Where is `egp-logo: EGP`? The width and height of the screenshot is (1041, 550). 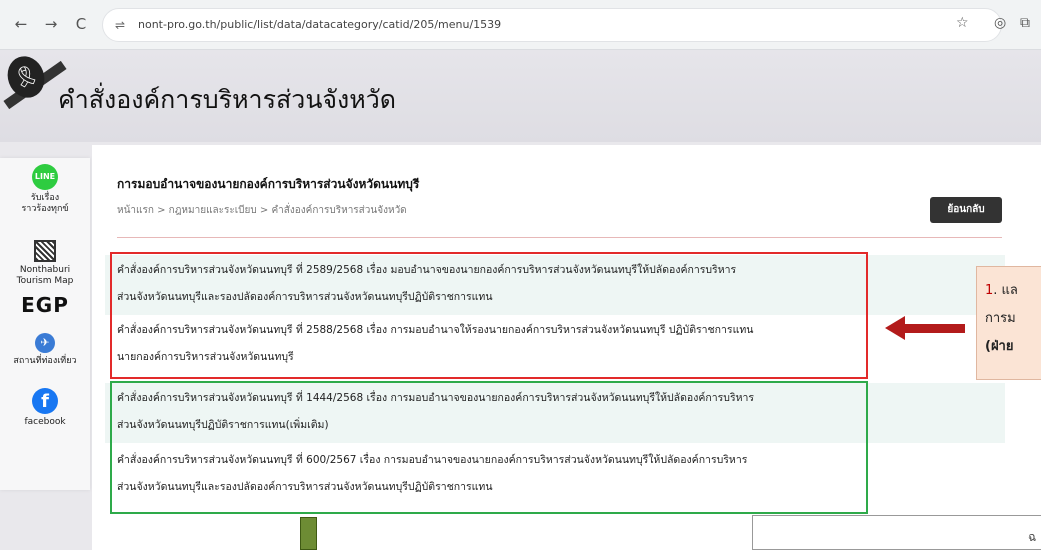 egp-logo: EGP is located at coordinates (45, 305).